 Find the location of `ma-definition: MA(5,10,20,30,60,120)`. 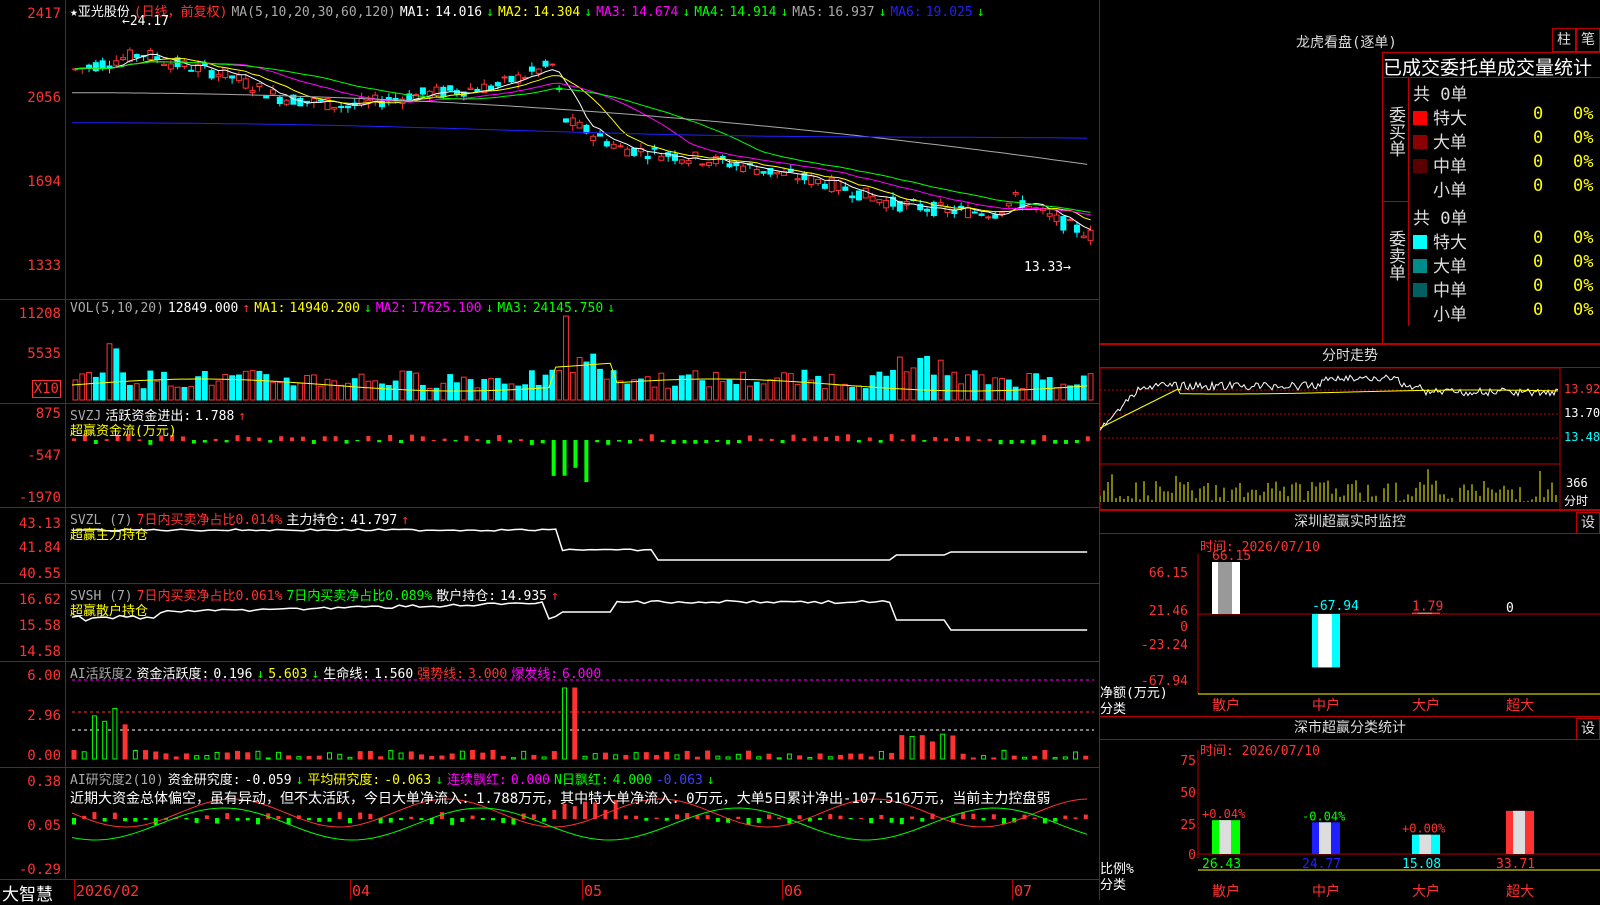

ma-definition: MA(5,10,20,30,60,120) is located at coordinates (313, 12).